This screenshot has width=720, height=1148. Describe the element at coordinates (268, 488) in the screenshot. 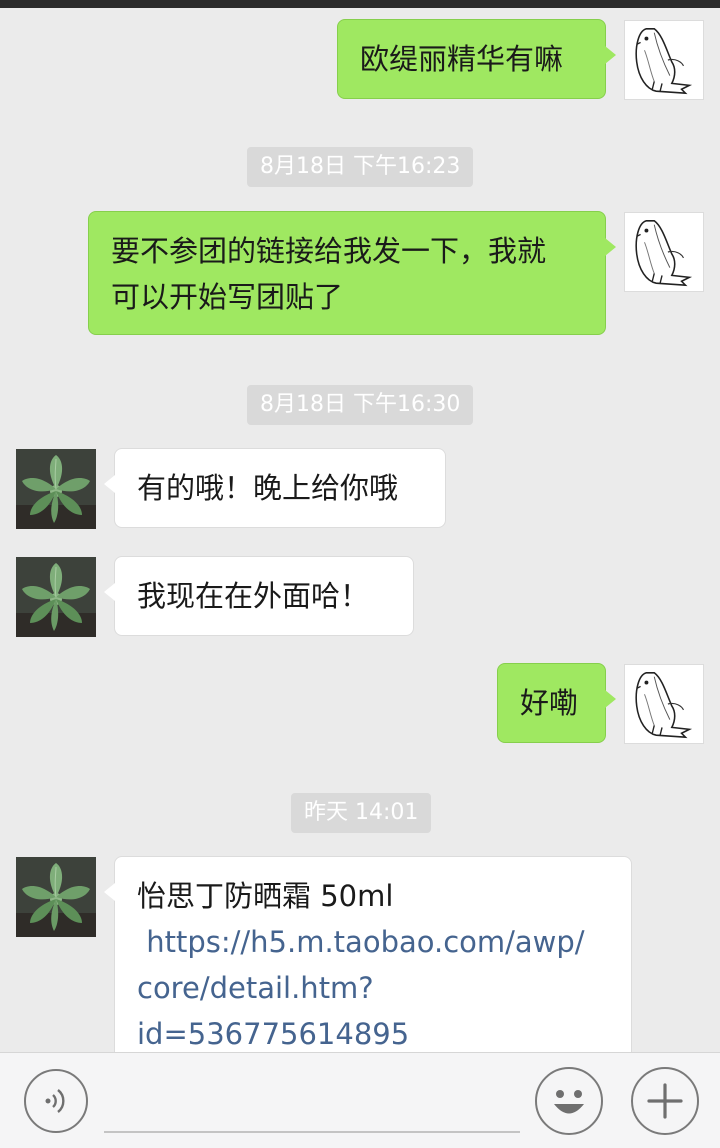

I see `message-text: 有的哦！晚上给你哦` at that location.